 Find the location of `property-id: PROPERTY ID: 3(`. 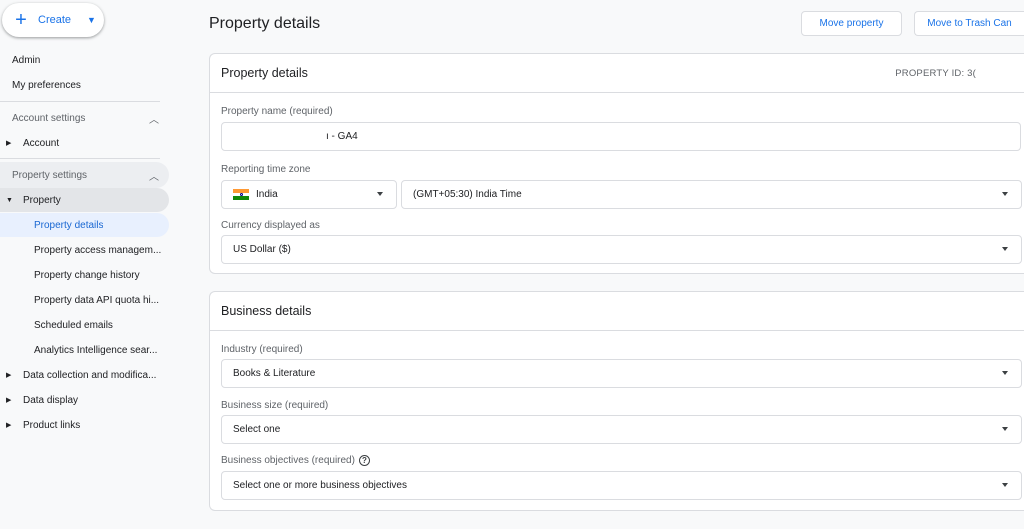

property-id: PROPERTY ID: 3( is located at coordinates (935, 73).